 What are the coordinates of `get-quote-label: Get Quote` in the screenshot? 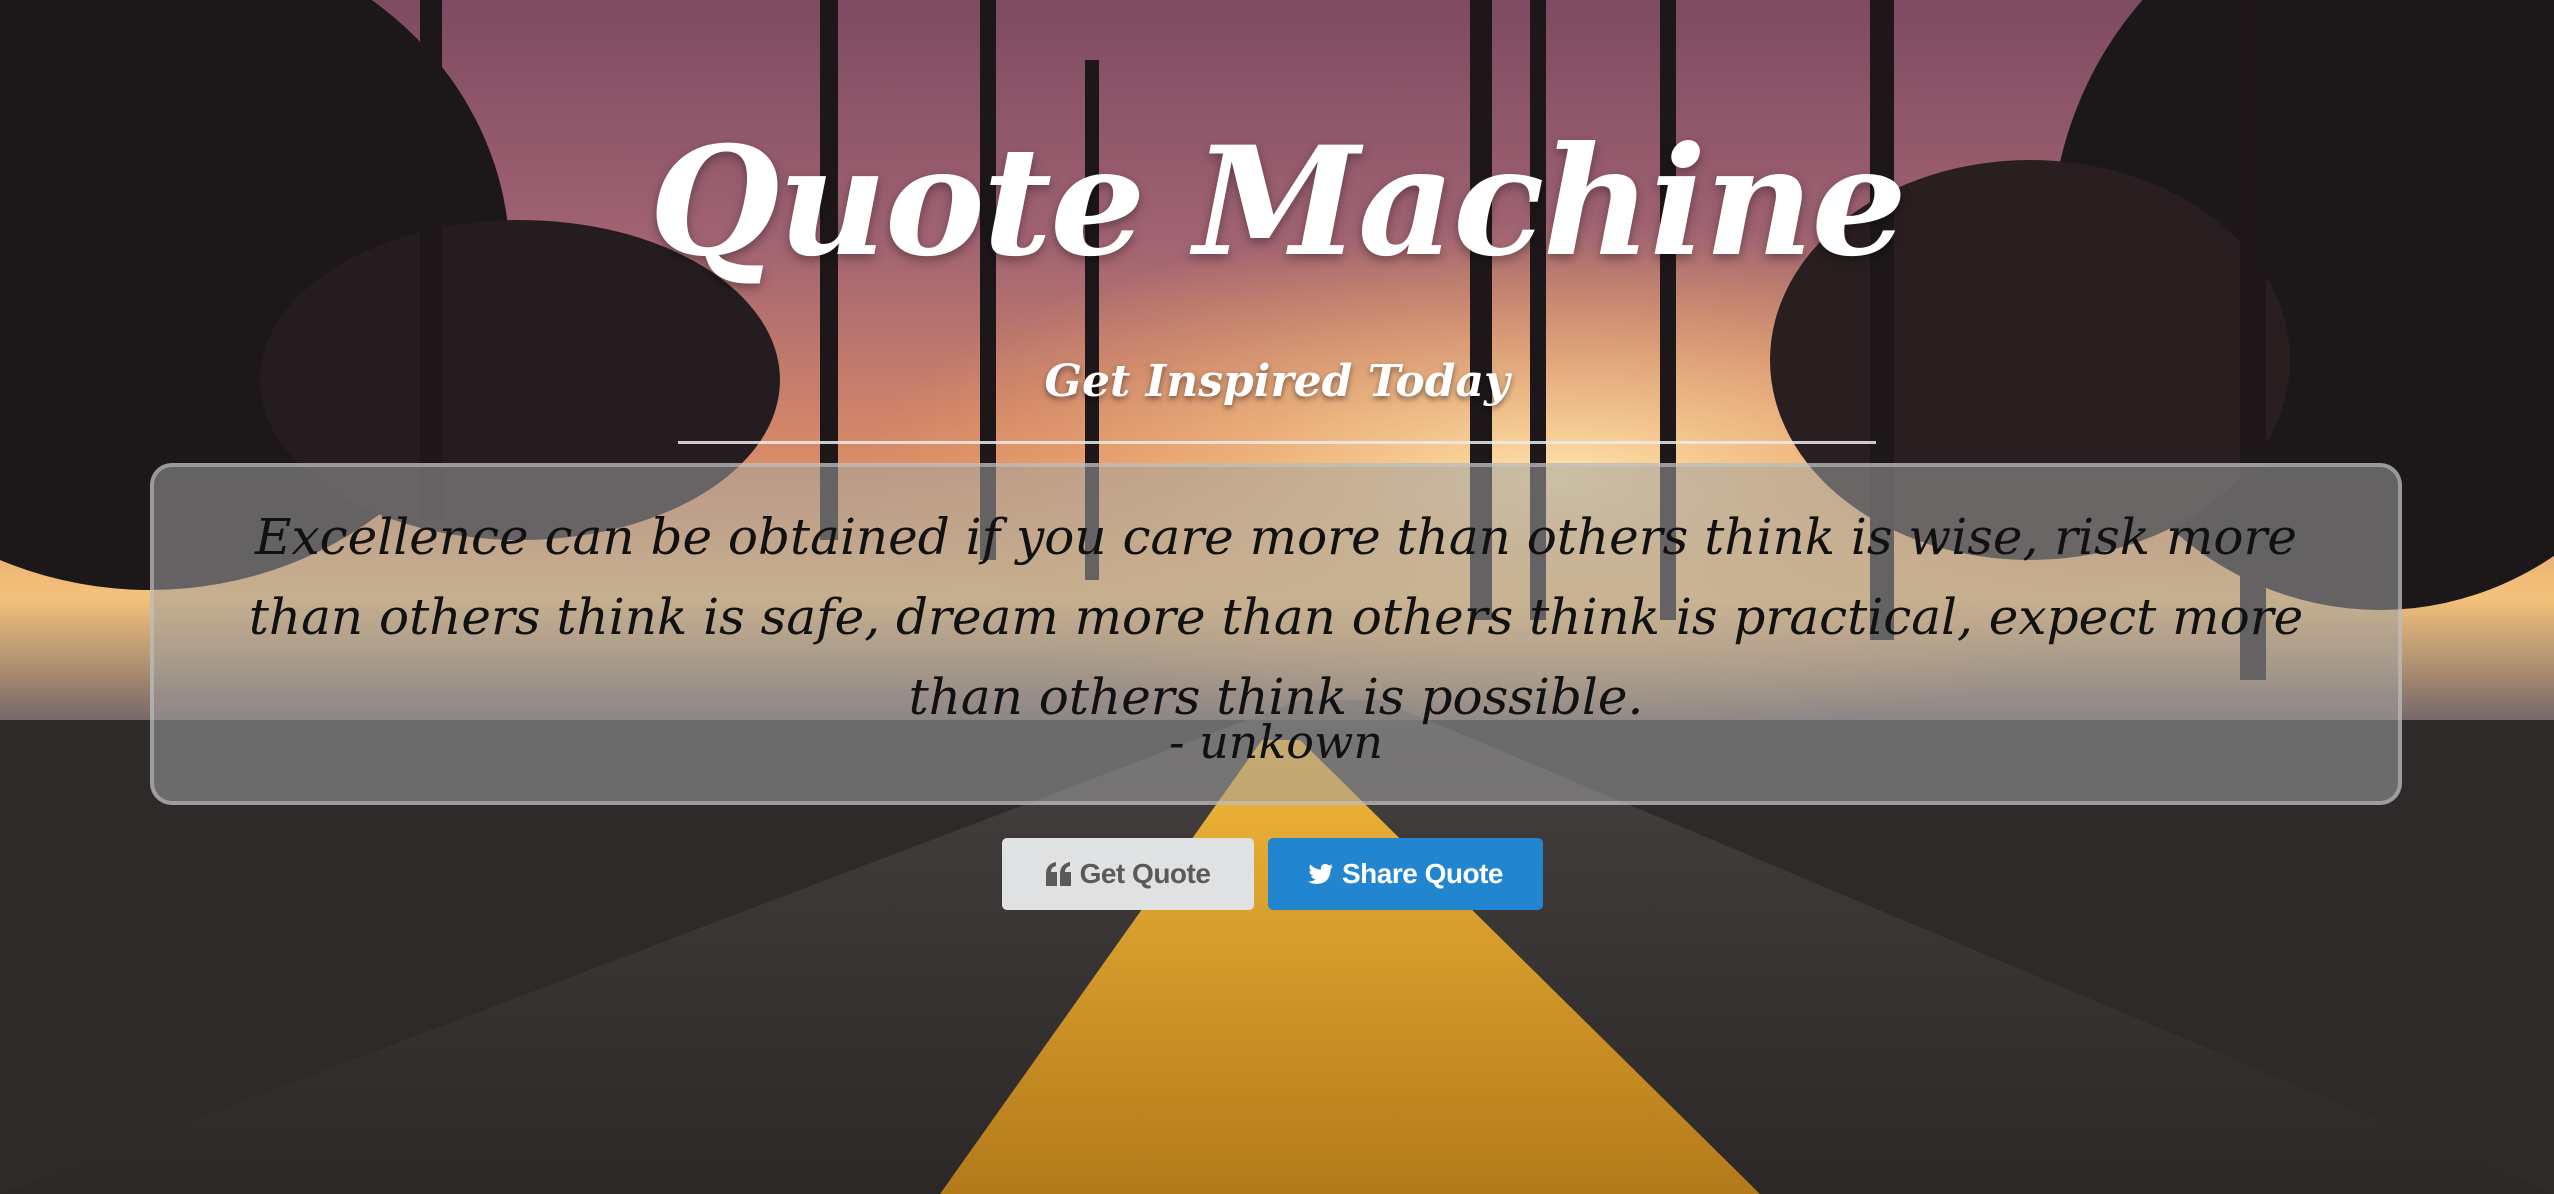 It's located at (1145, 873).